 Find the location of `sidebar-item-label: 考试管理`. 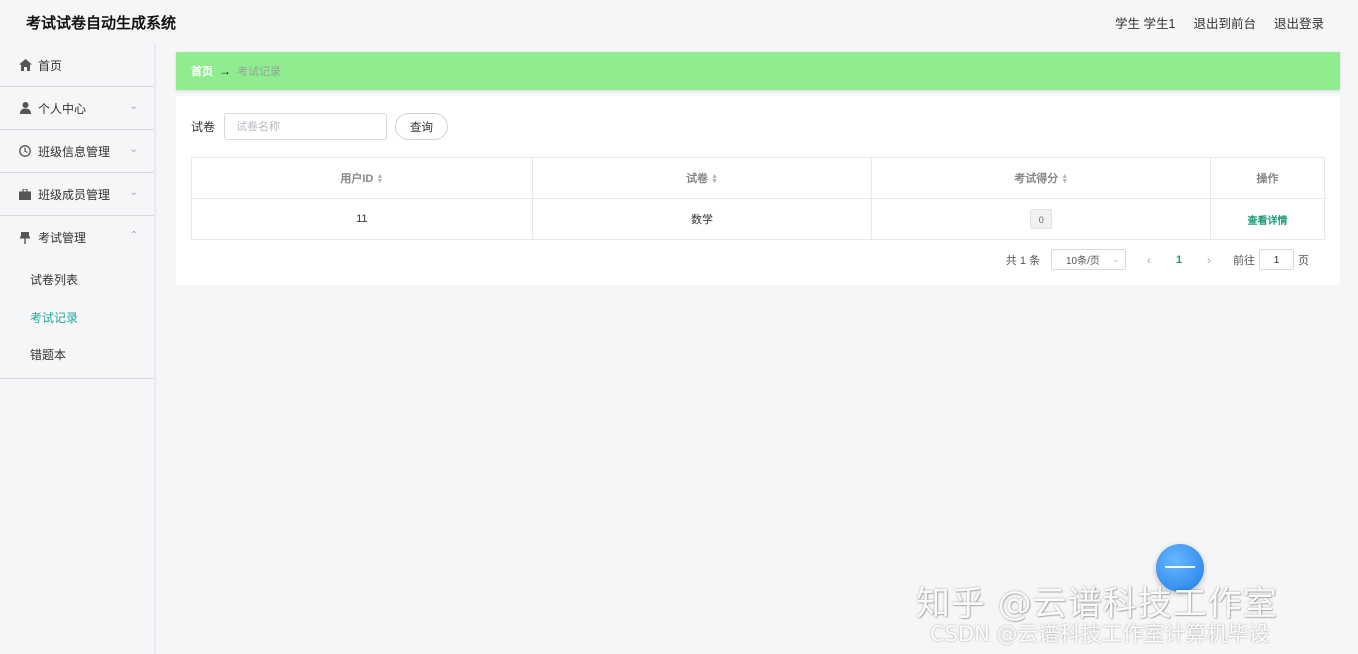

sidebar-item-label: 考试管理 is located at coordinates (62, 238).